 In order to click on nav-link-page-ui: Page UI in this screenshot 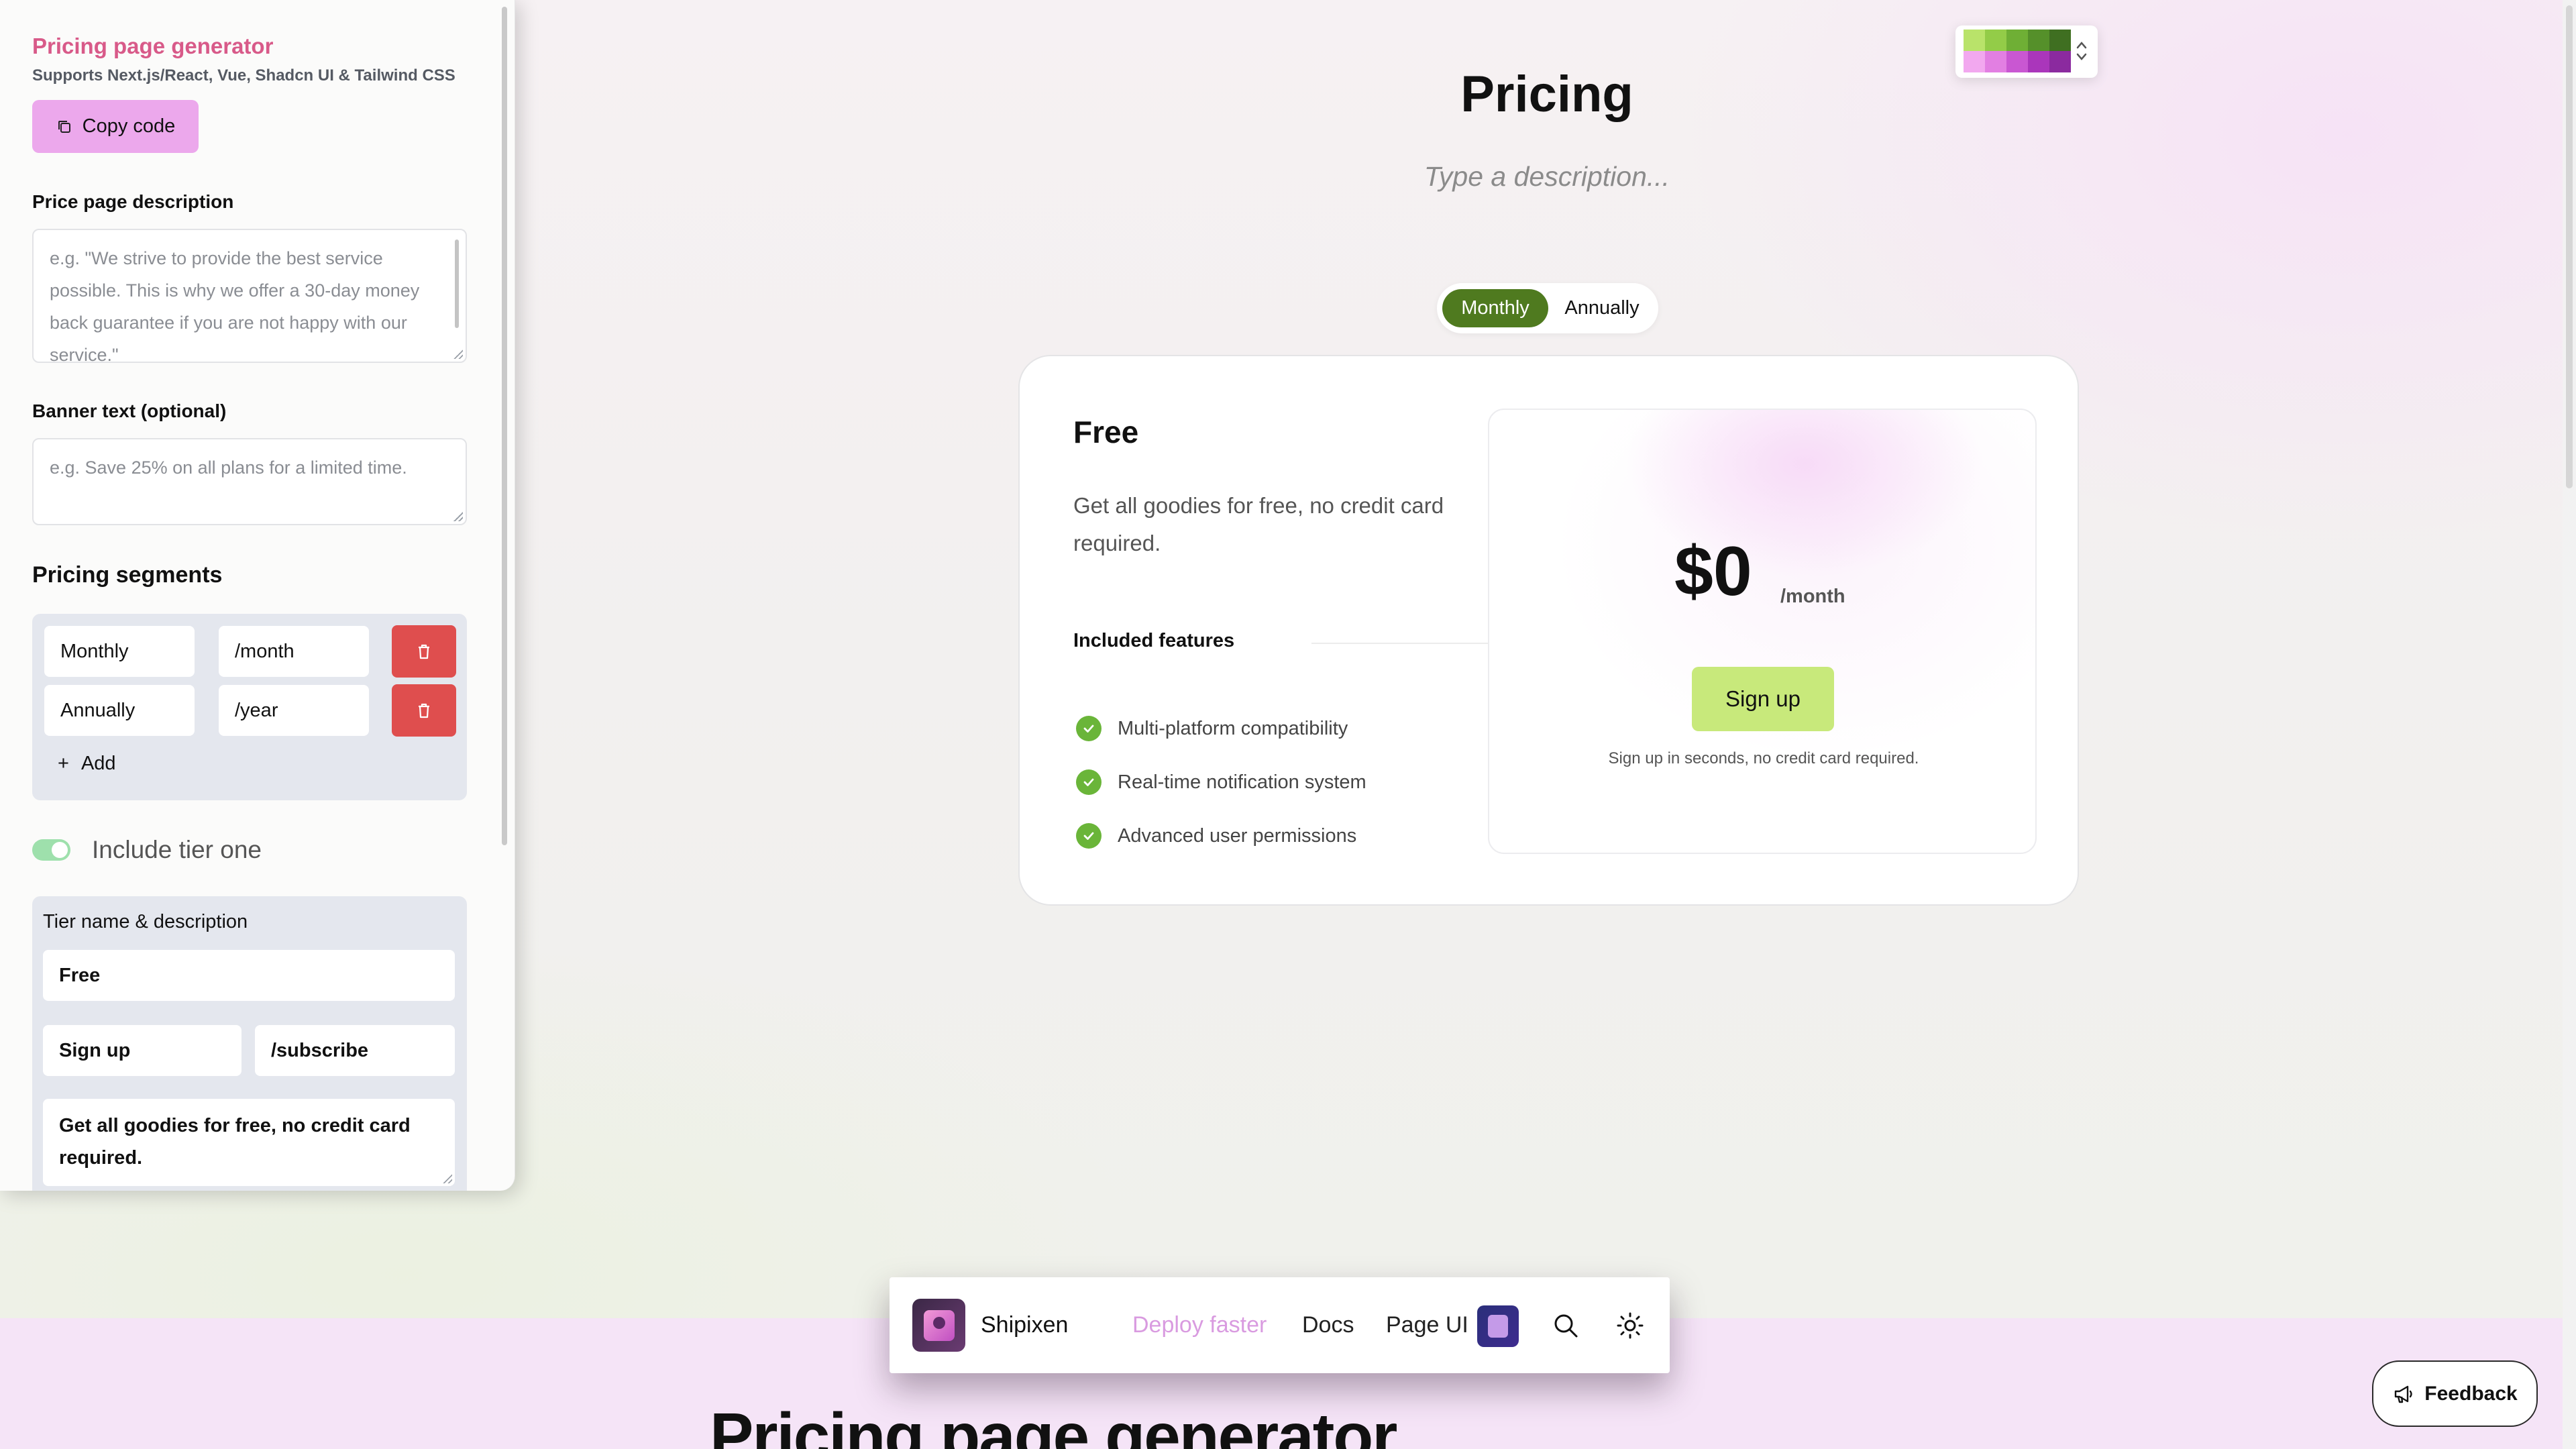, I will do `click(1427, 1325)`.